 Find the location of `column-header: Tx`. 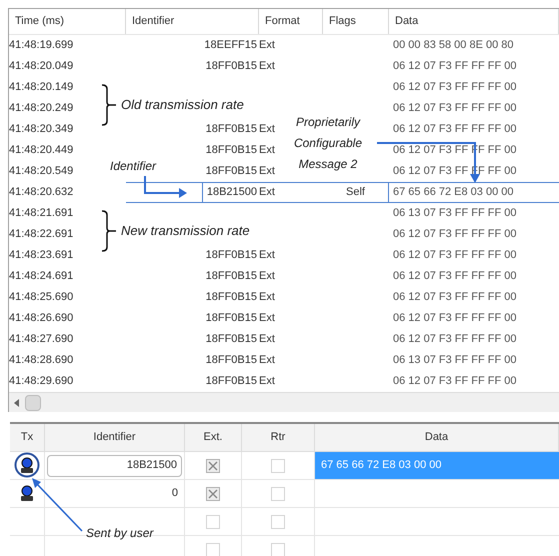

column-header: Tx is located at coordinates (27, 437).